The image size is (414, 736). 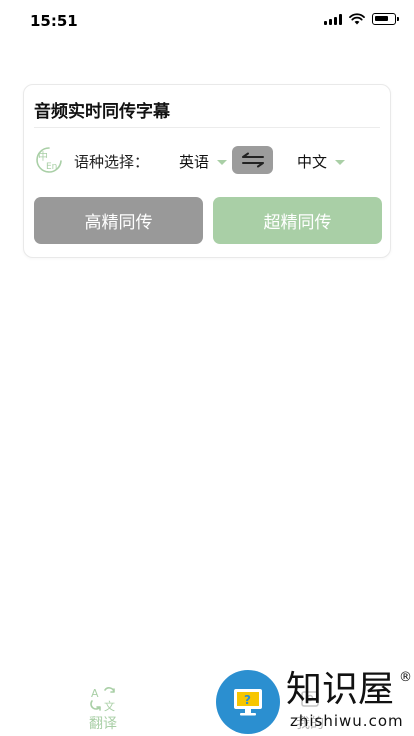 I want to click on svg-text: 文, so click(x=109, y=705).